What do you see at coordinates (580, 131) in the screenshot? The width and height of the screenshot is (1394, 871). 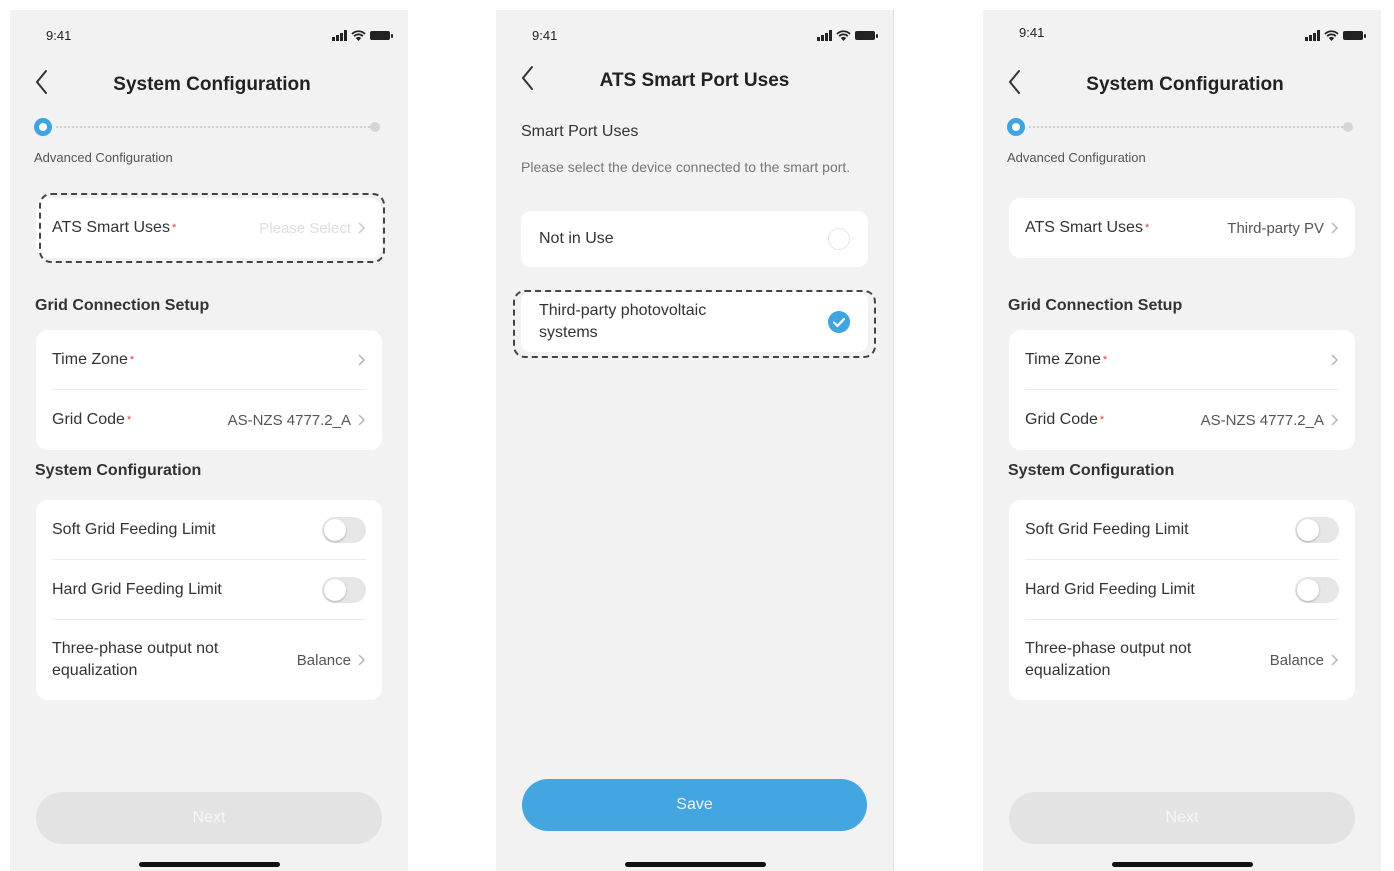 I see `smart-port-uses-heading: Smart Port Uses` at bounding box center [580, 131].